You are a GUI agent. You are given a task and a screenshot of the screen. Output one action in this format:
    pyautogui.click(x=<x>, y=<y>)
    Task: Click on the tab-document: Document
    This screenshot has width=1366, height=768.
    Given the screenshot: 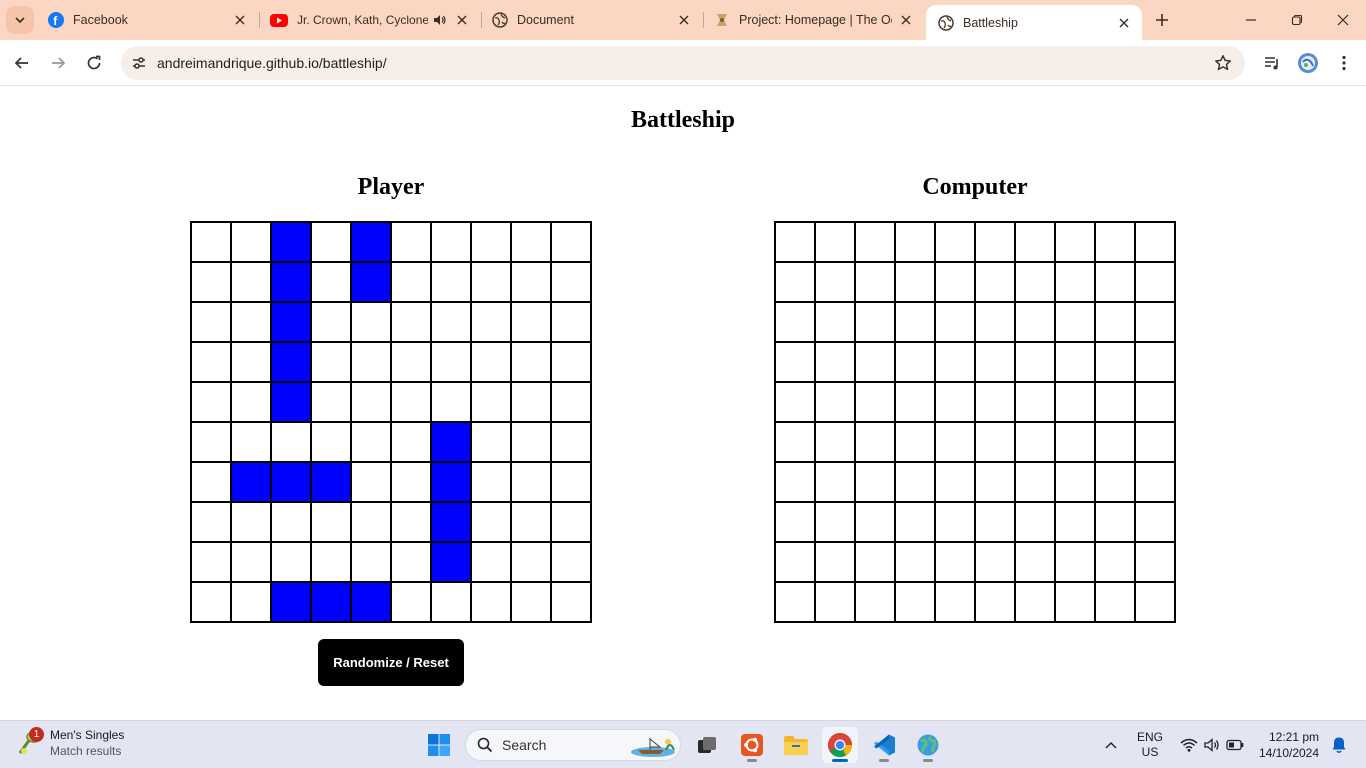 What is the action you would take?
    pyautogui.click(x=591, y=20)
    